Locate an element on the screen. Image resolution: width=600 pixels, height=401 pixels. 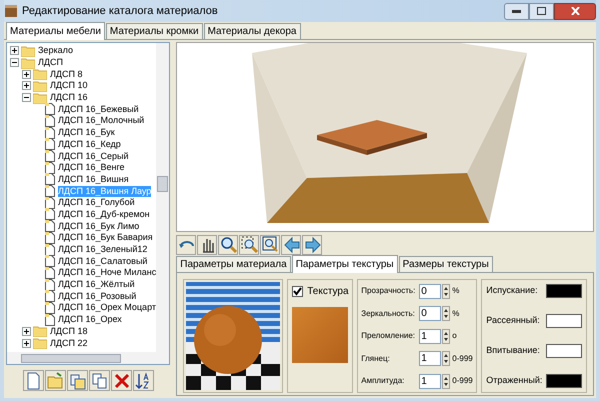
arrow-right-icon is located at coordinates (312, 245).